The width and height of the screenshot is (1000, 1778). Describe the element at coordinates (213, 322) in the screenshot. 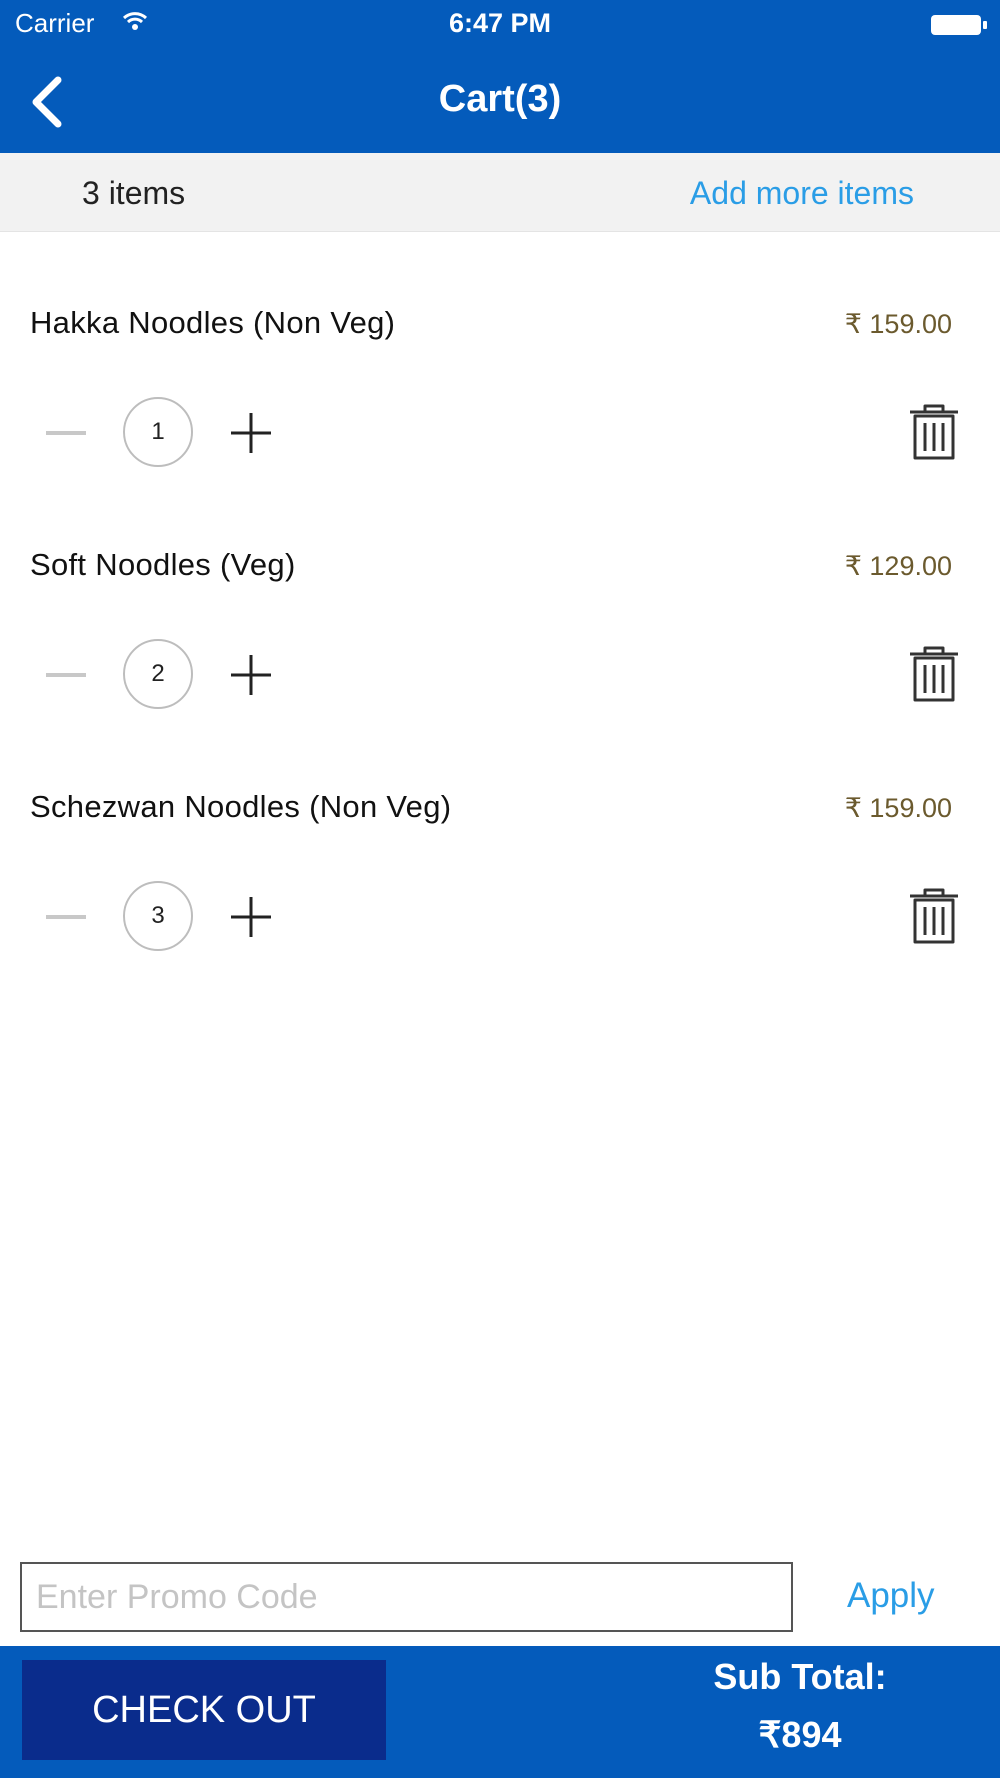

I see `item-name: Hakka Noodles (Non Veg)` at that location.